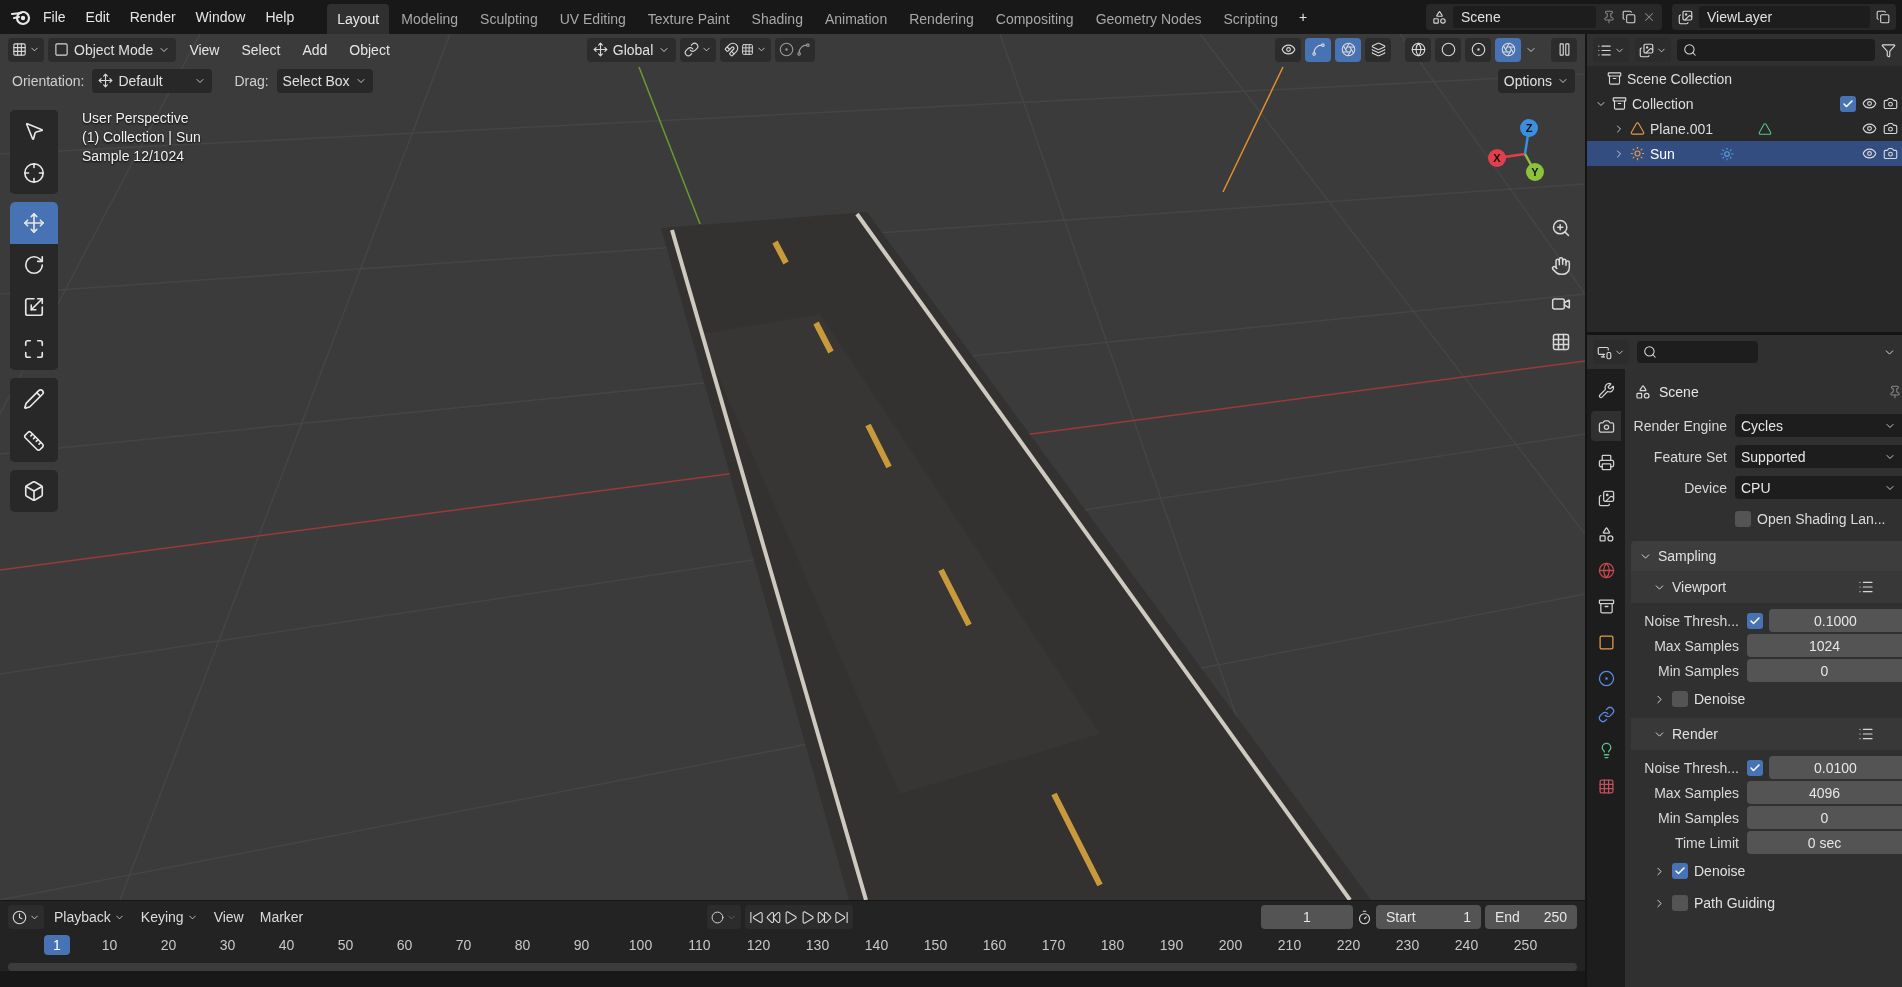  Describe the element at coordinates (97, 17) in the screenshot. I see `menu-item: Edit` at that location.